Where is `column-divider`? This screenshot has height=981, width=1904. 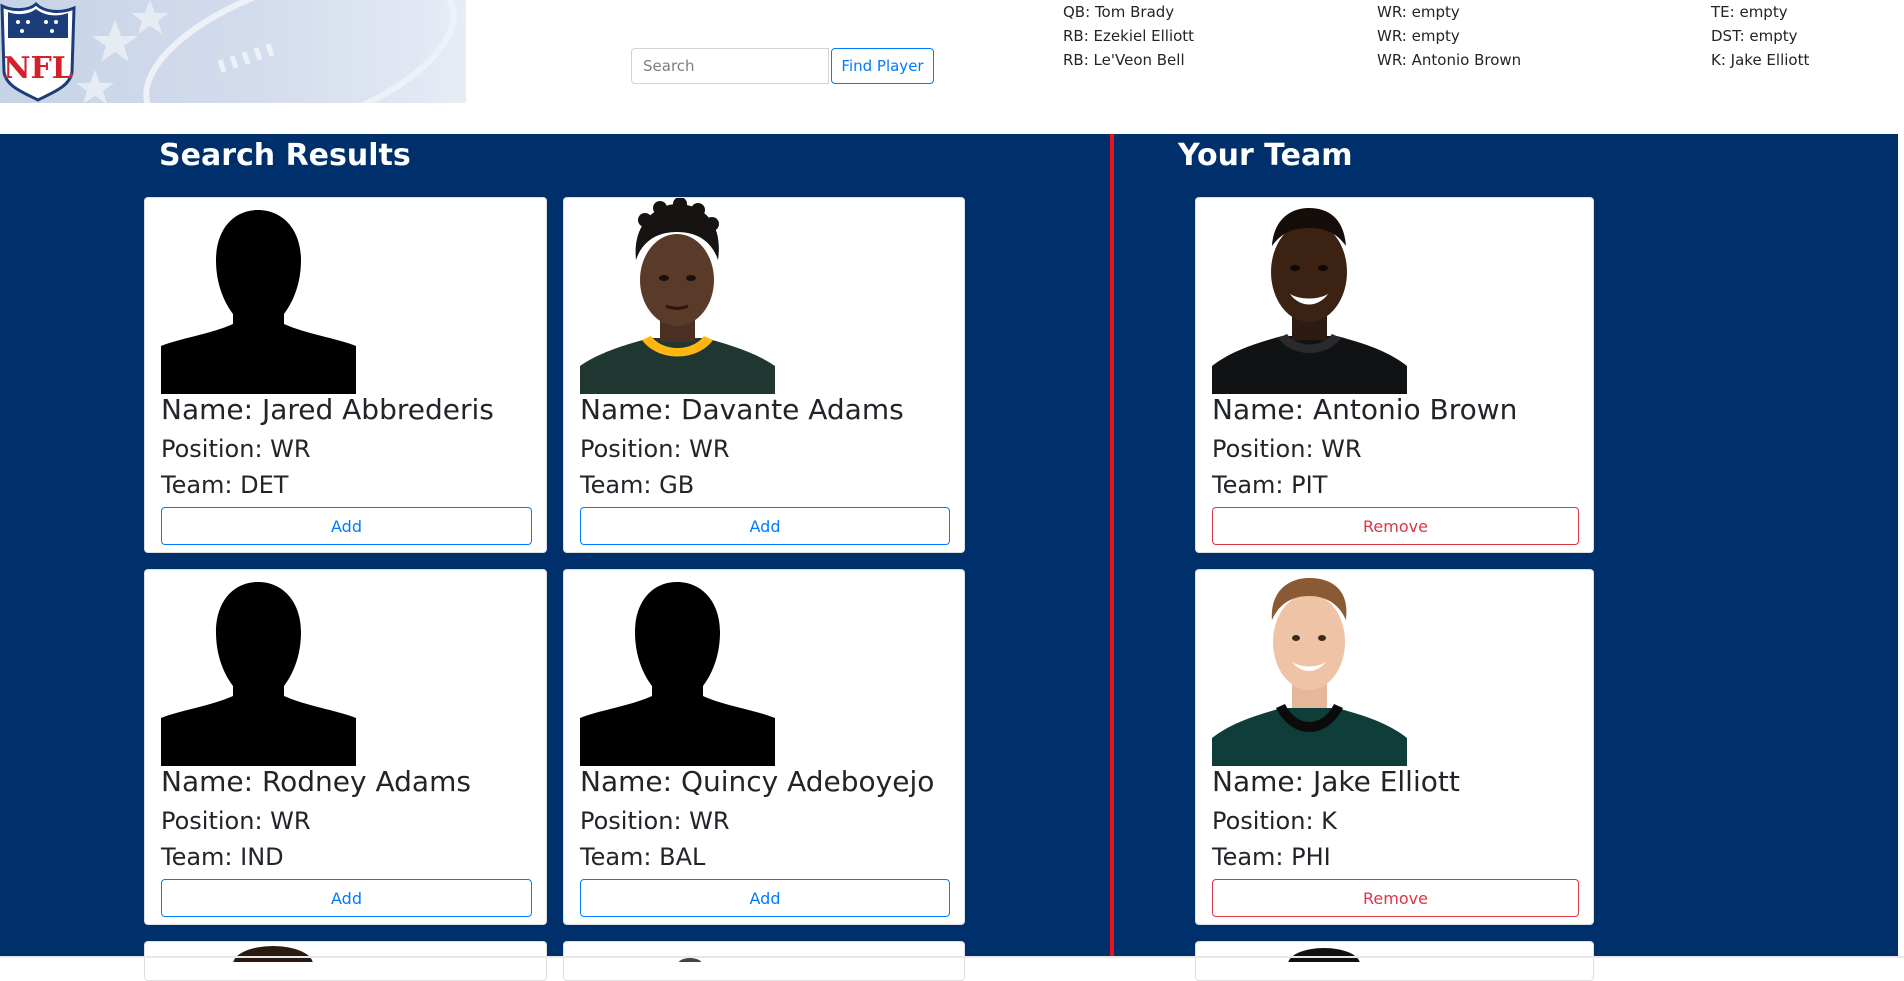
column-divider is located at coordinates (1112, 545).